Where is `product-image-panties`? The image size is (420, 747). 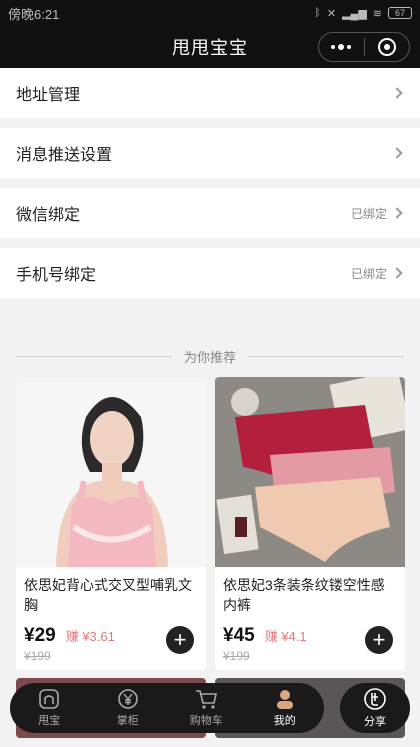
product-image-panties is located at coordinates (310, 472).